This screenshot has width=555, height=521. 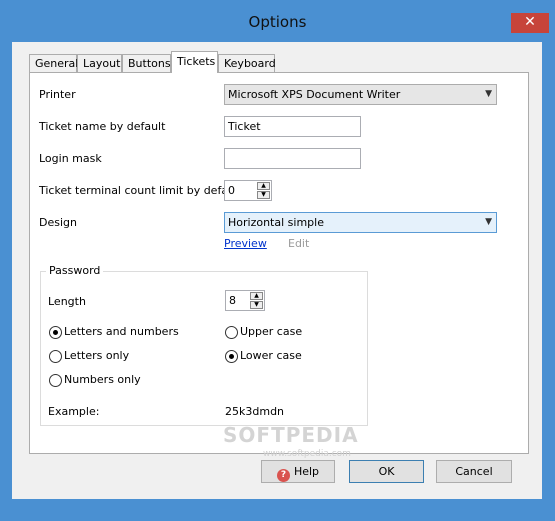 I want to click on preview-link: Preview, so click(x=245, y=243).